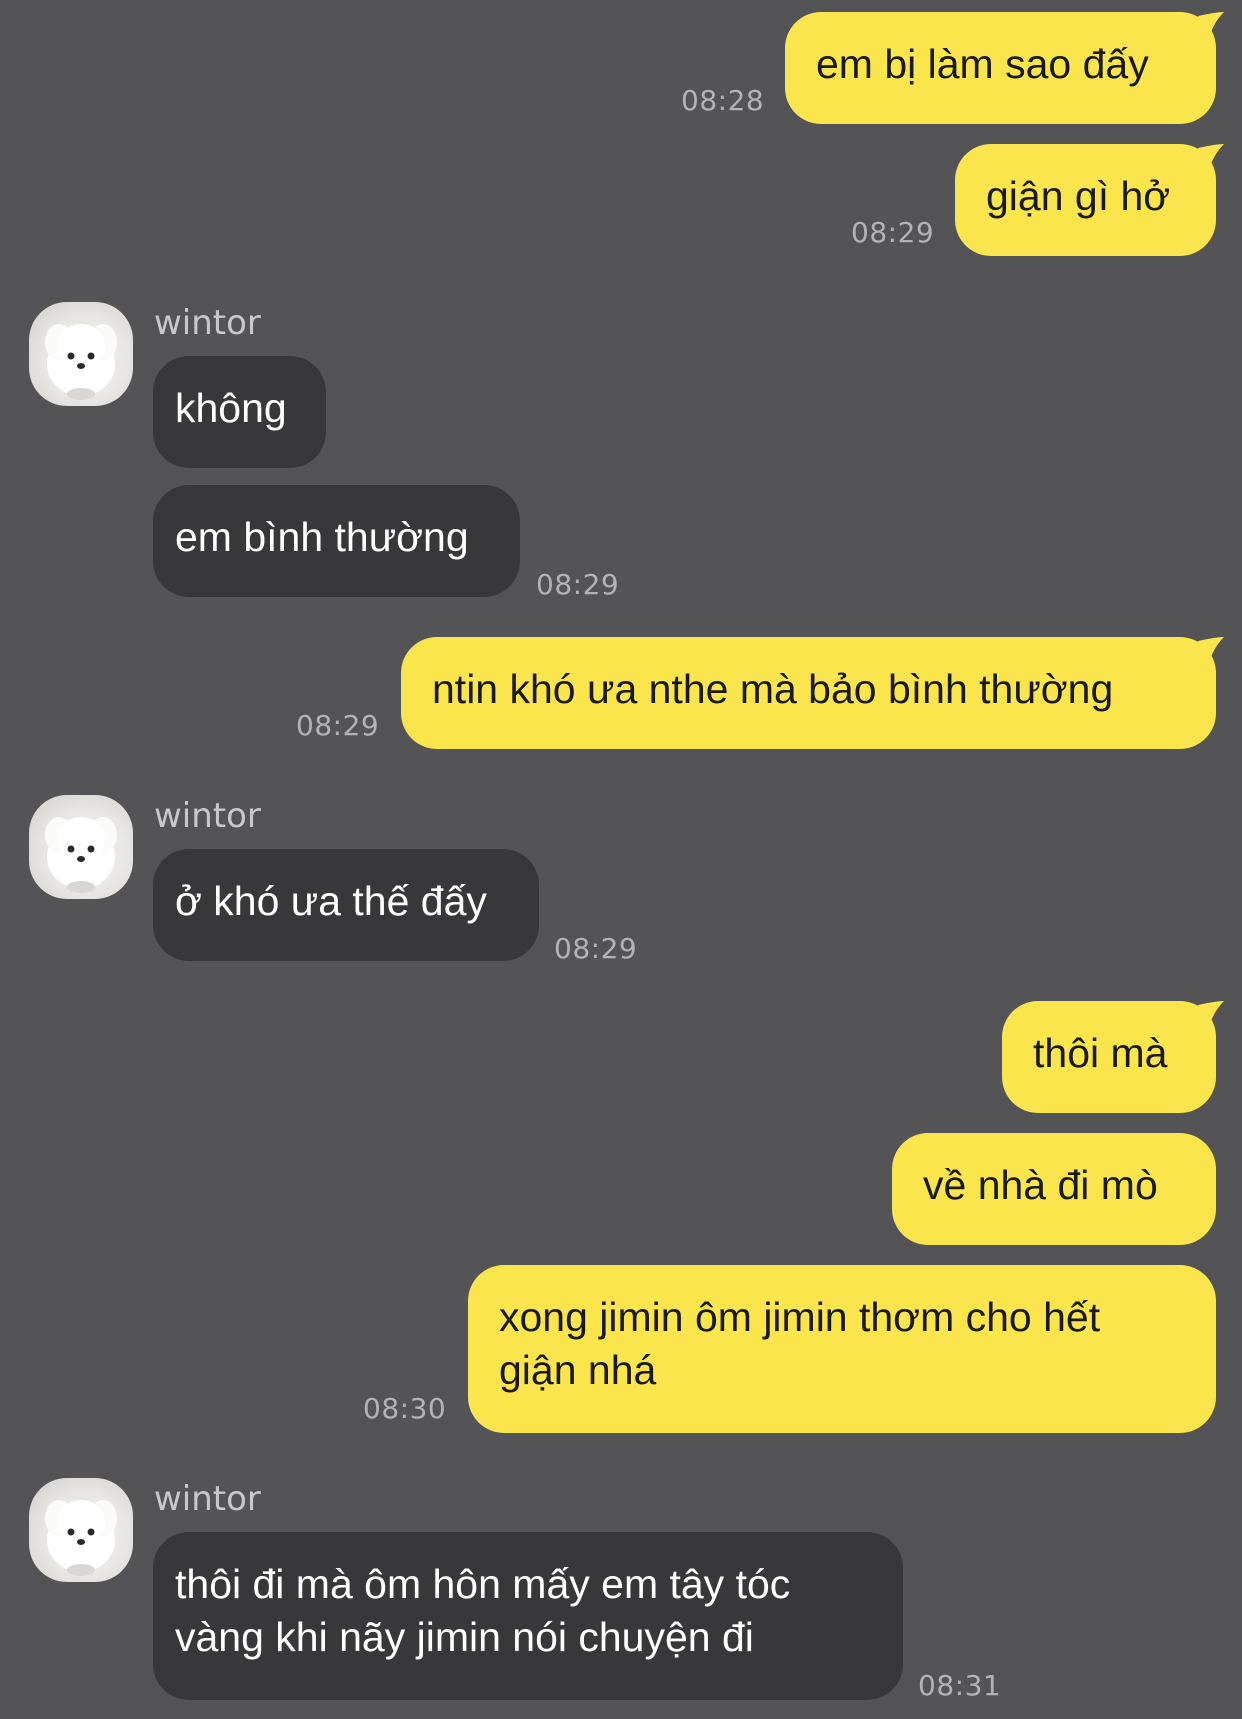 The height and width of the screenshot is (1719, 1242). What do you see at coordinates (960, 1685) in the screenshot?
I see `message-timestamp: 08:31` at bounding box center [960, 1685].